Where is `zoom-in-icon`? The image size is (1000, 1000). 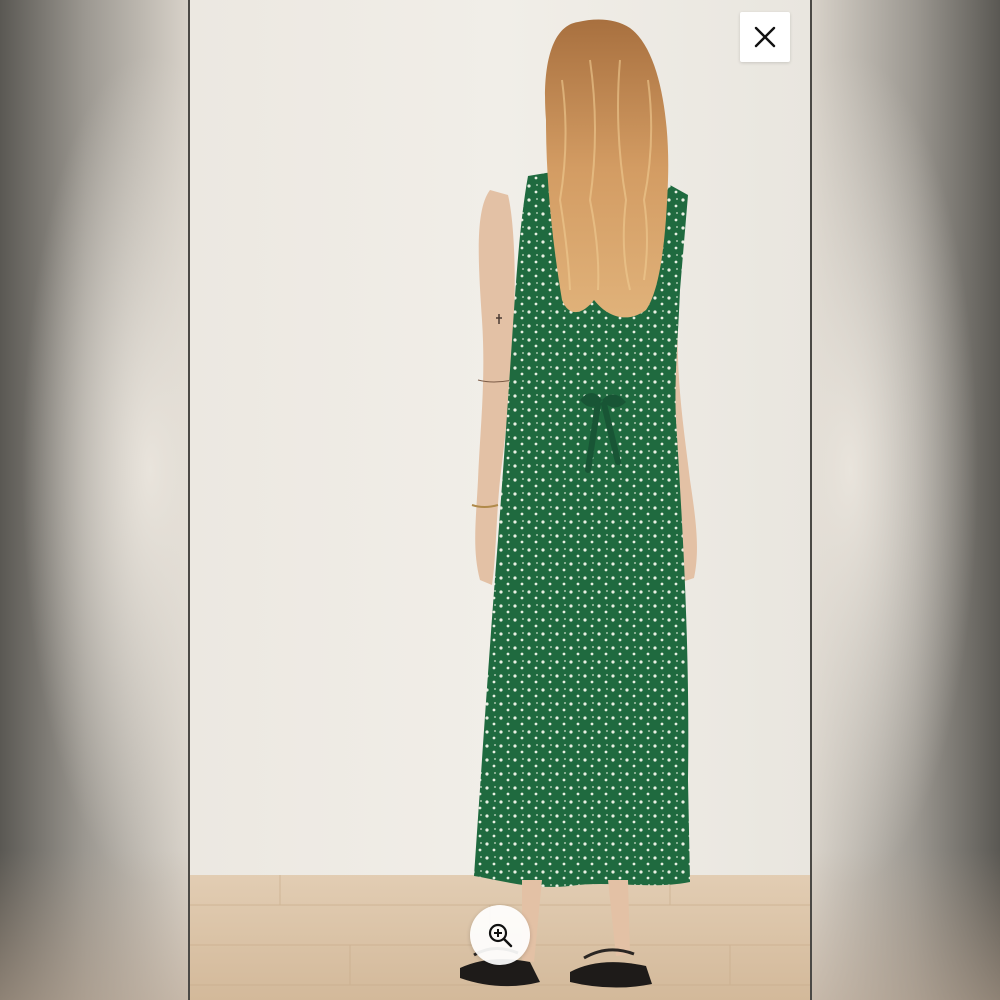 zoom-in-icon is located at coordinates (500, 935).